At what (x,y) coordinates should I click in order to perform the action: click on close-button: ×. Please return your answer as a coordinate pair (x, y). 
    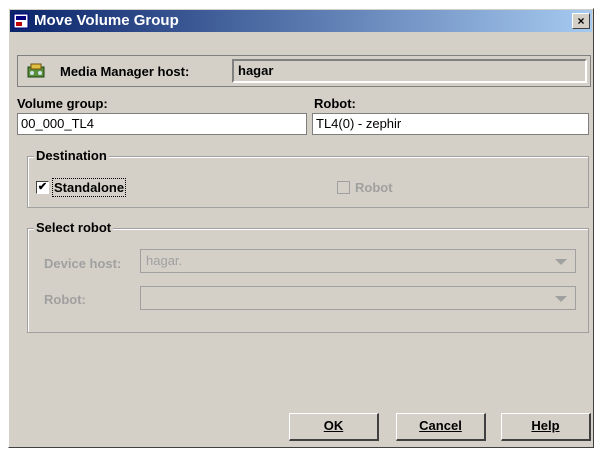
    Looking at the image, I should click on (581, 21).